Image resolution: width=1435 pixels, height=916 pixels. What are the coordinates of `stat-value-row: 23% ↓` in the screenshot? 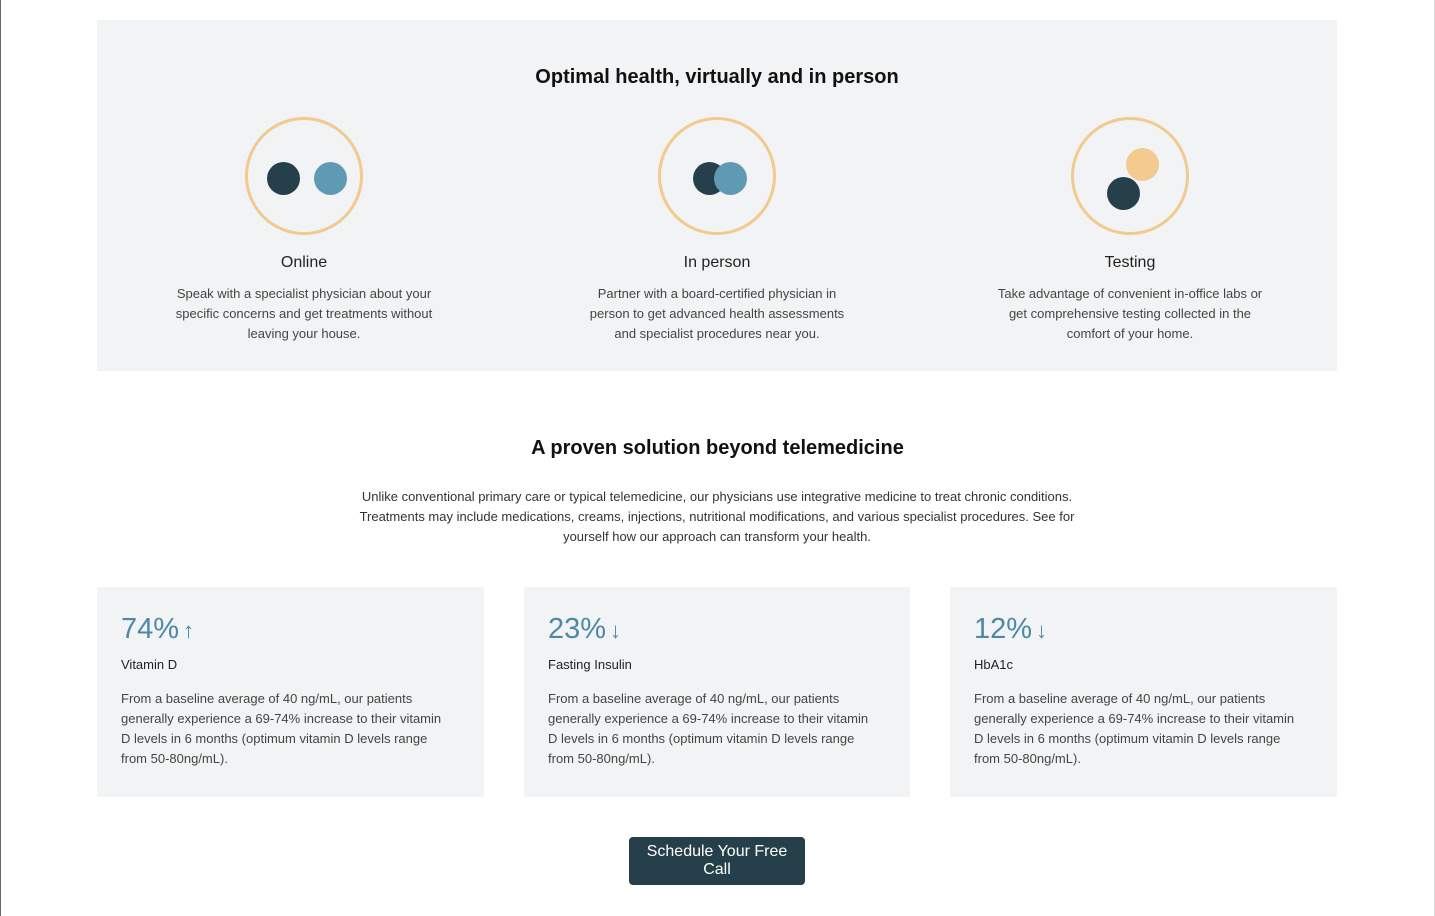 It's located at (717, 629).